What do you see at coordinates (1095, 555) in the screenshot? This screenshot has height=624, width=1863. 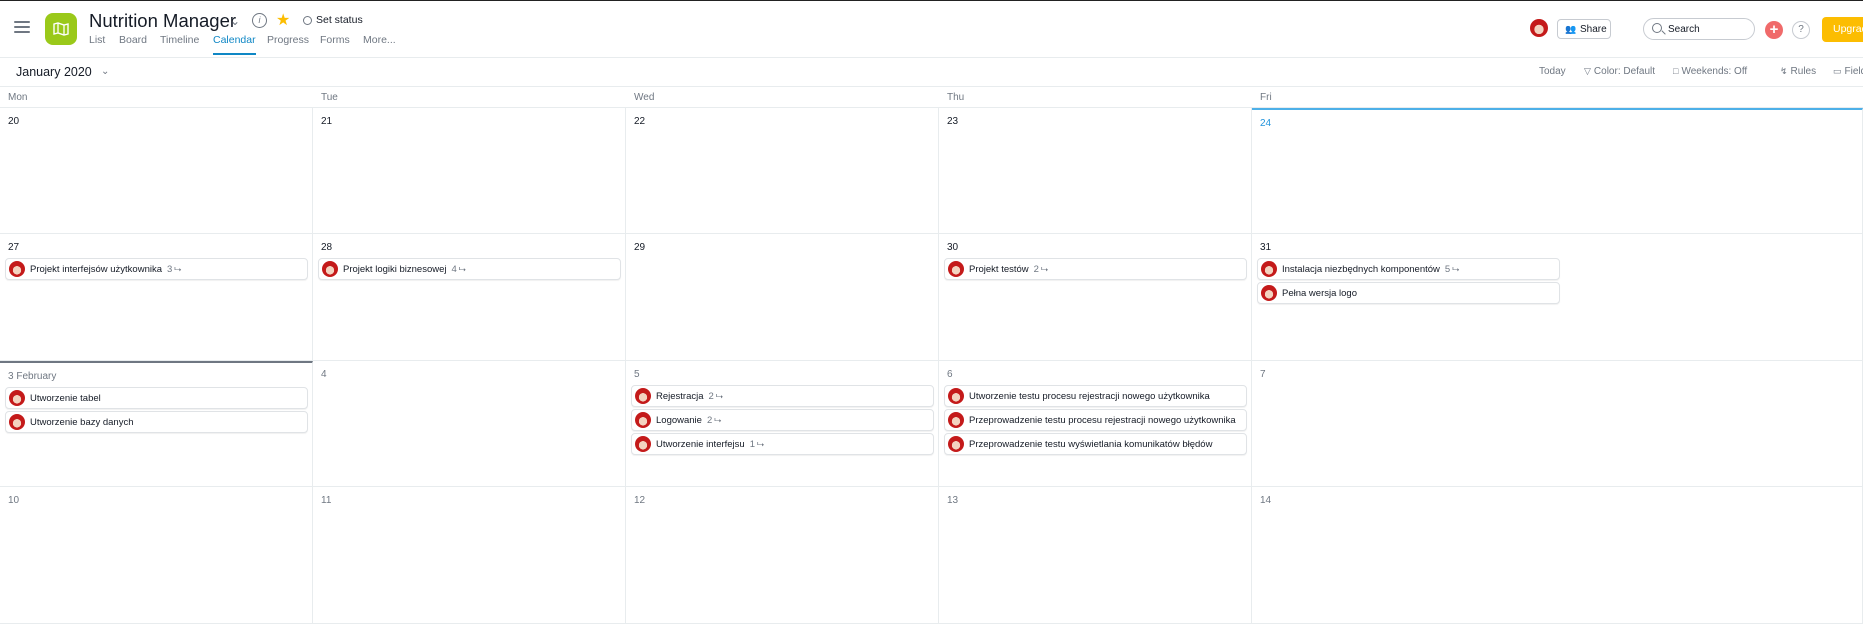 I see `calendar-day-cell: 13` at bounding box center [1095, 555].